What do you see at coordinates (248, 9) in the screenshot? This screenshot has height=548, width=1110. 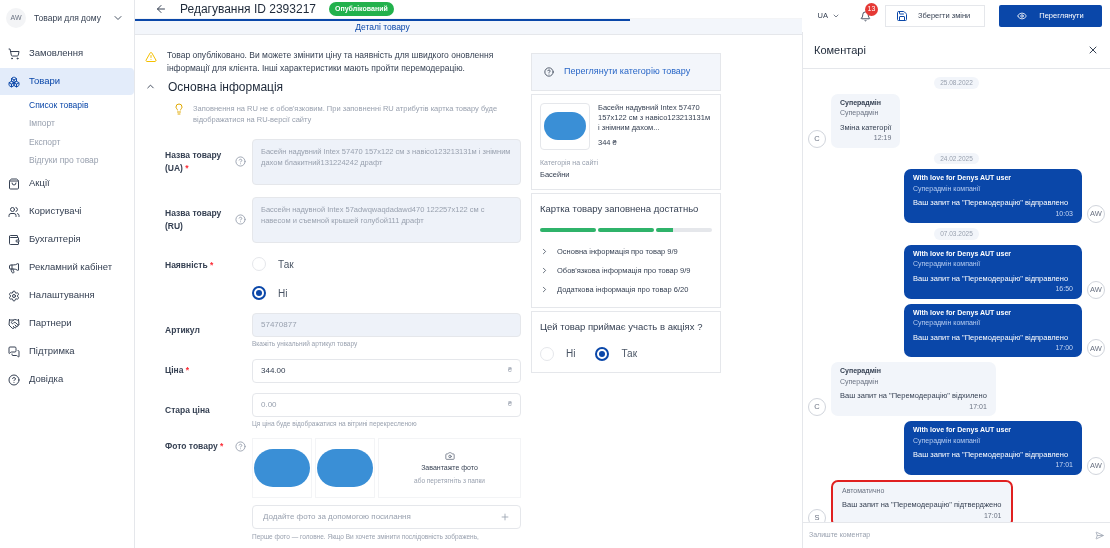 I see `page-title: Редагування ID 2393217` at bounding box center [248, 9].